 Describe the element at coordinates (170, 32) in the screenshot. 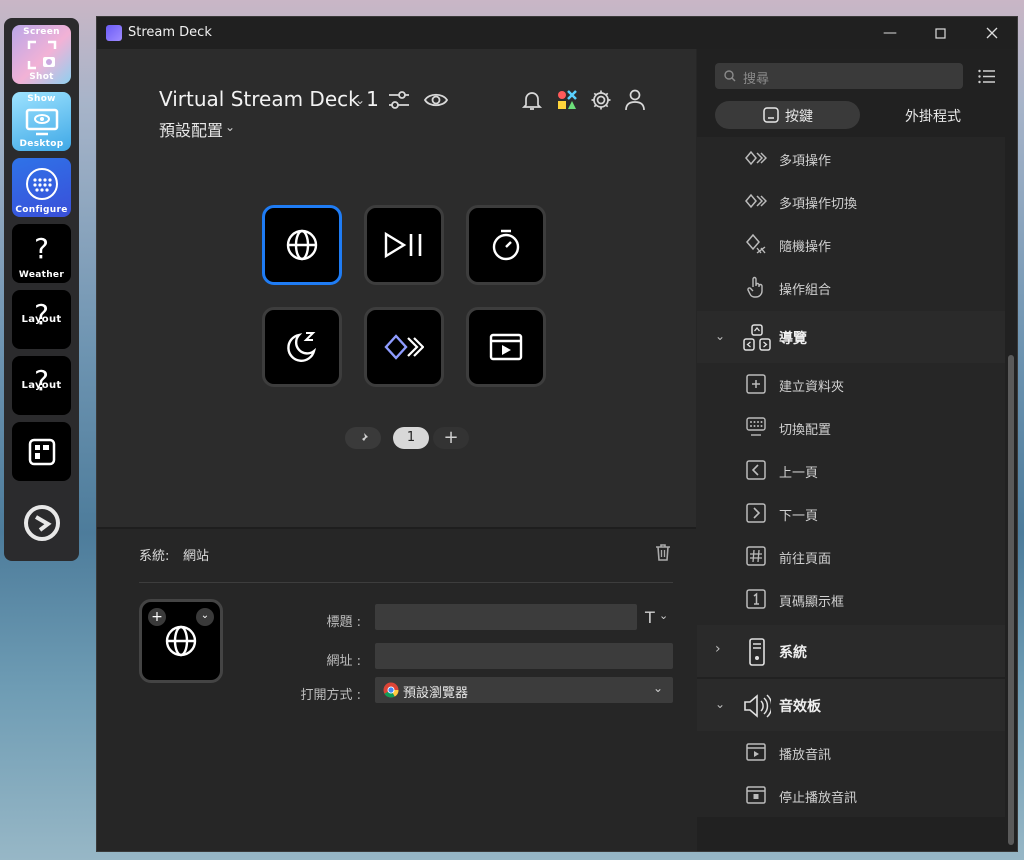

I see `window-title: Stream Deck` at that location.